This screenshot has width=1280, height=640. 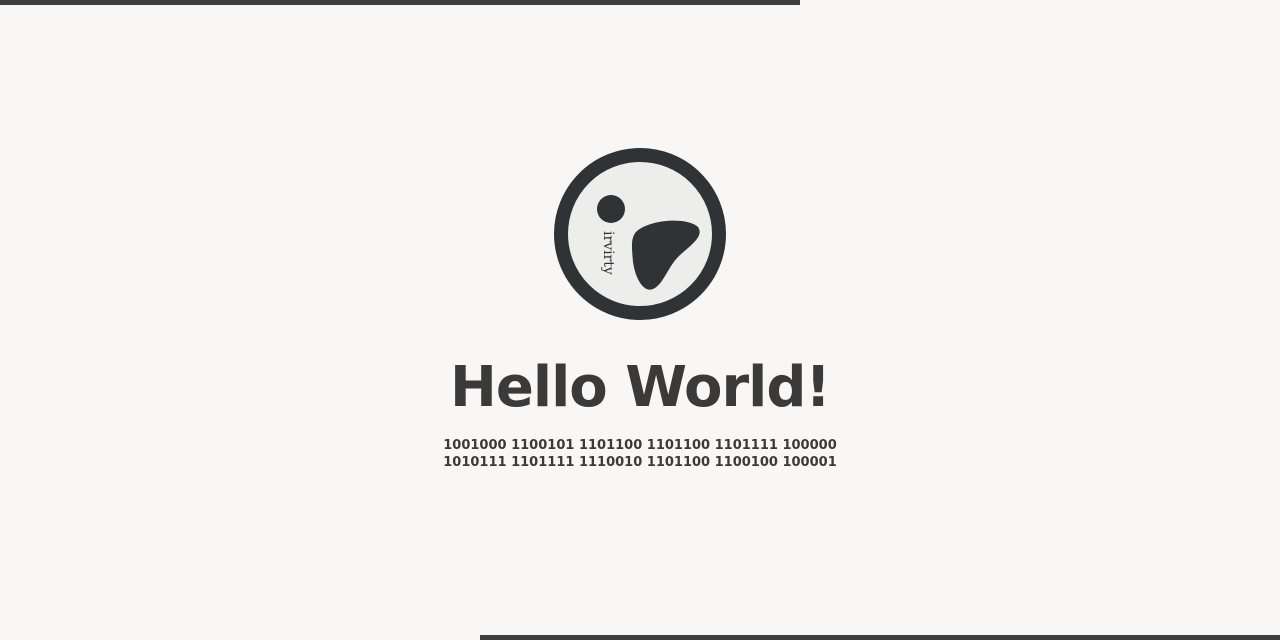 I want to click on irvirty-logo-icon: irvirty, so click(x=640, y=234).